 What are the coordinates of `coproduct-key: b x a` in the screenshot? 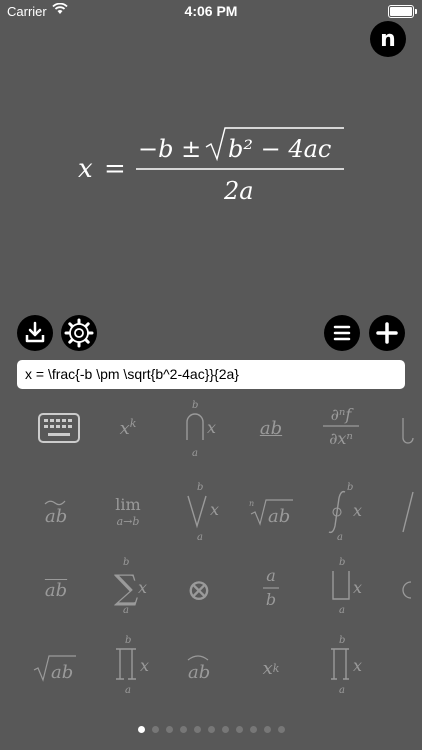 It's located at (341, 588).